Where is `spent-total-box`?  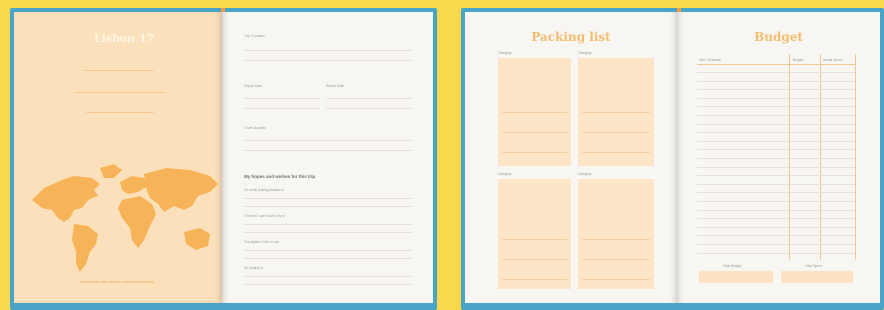 spent-total-box is located at coordinates (817, 277).